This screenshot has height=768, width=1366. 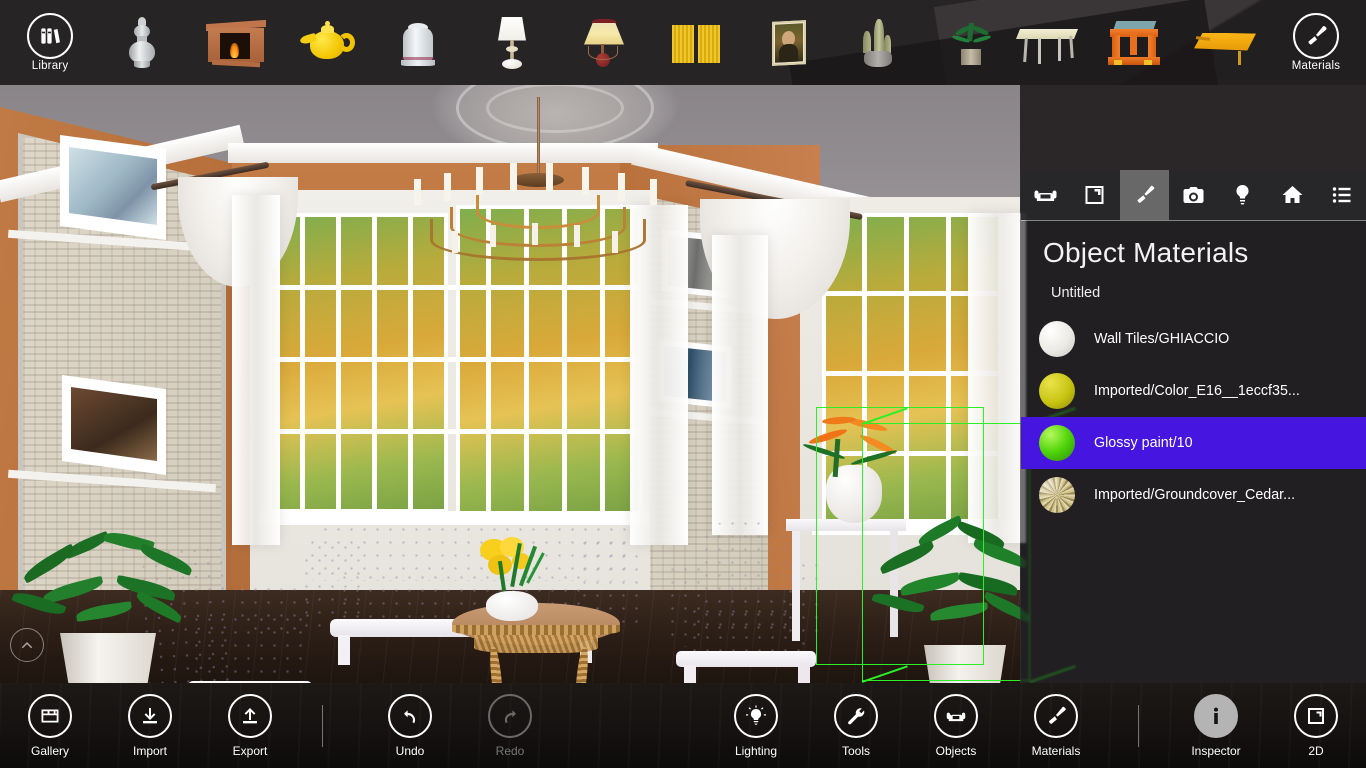 I want to click on sofa-leg-left, so click(x=344, y=650).